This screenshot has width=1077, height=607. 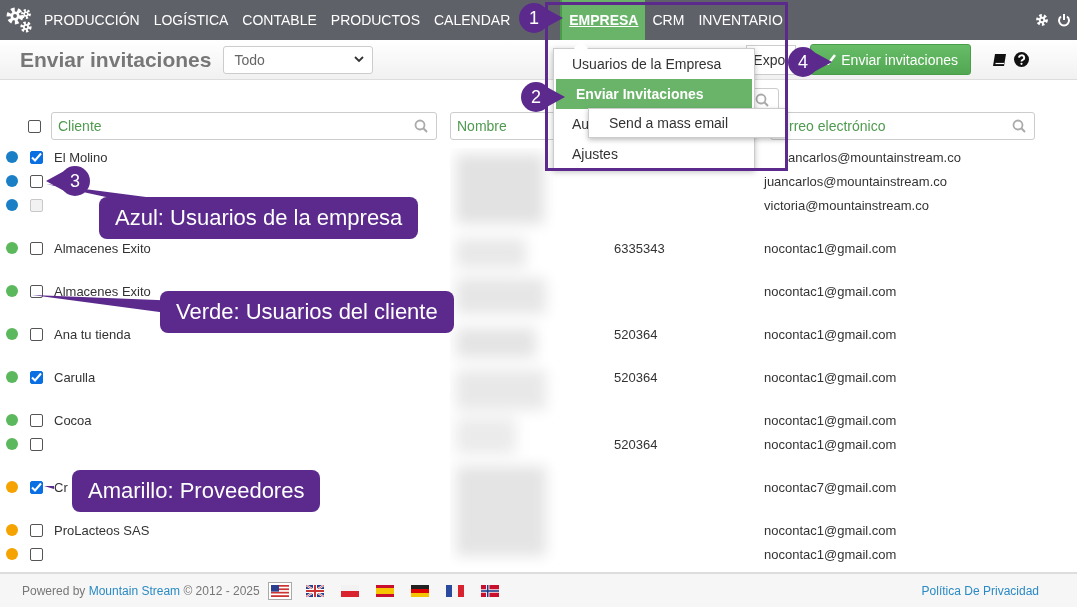 What do you see at coordinates (196, 491) in the screenshot?
I see `callout-label: Amarillo: Proveedores` at bounding box center [196, 491].